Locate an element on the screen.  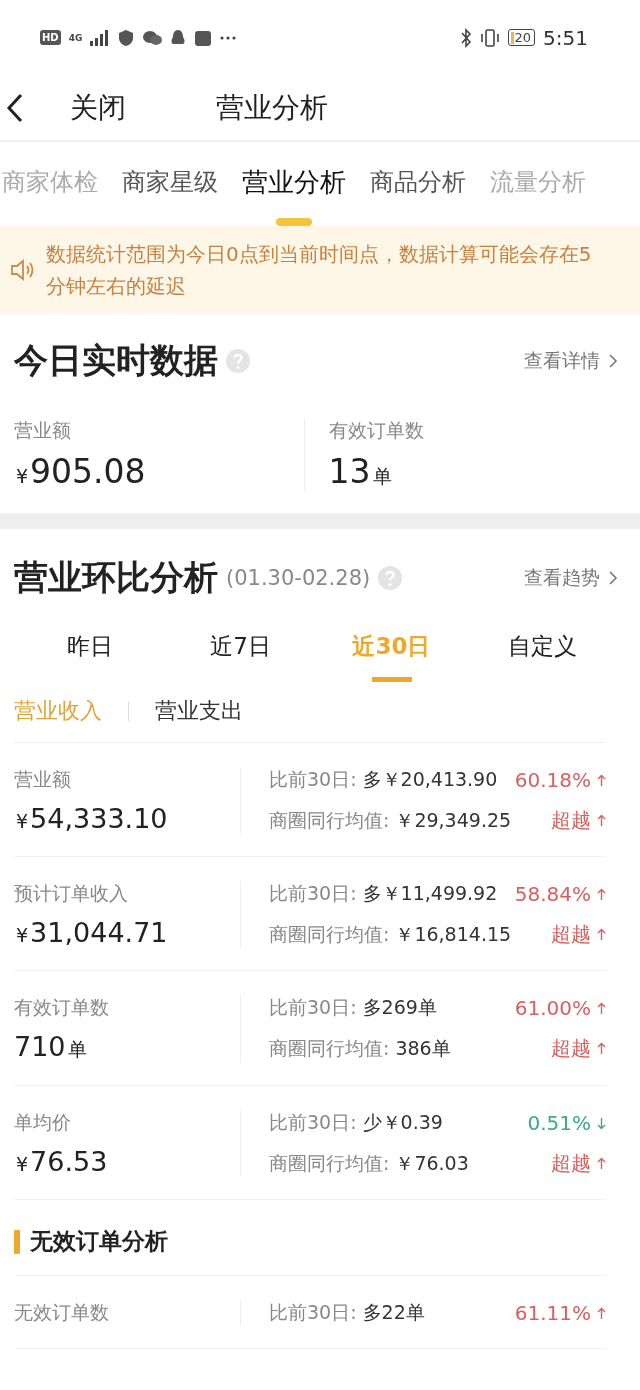
speaker-icon is located at coordinates (23, 270).